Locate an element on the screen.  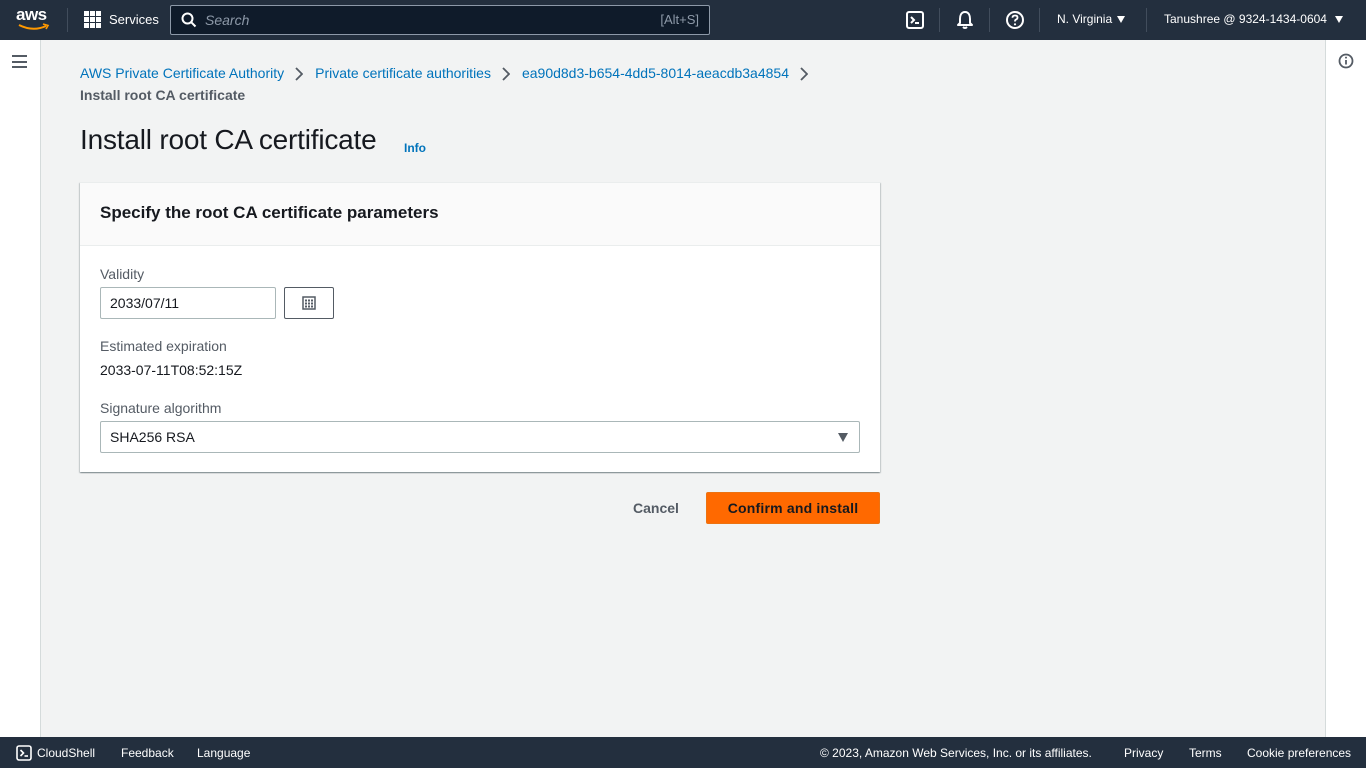
services-menu-button: Services is located at coordinates (121, 19).